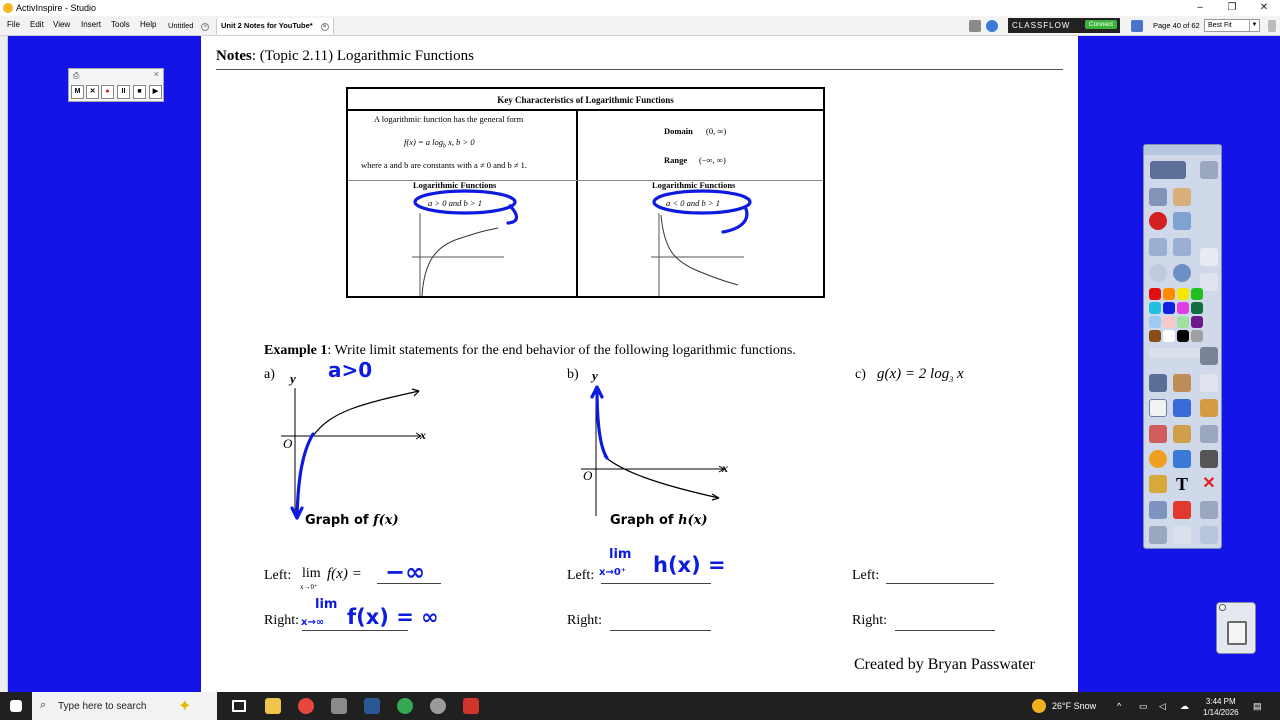 This screenshot has height=720, width=1280. What do you see at coordinates (123, 92) in the screenshot?
I see `recorder-pause-button: II` at bounding box center [123, 92].